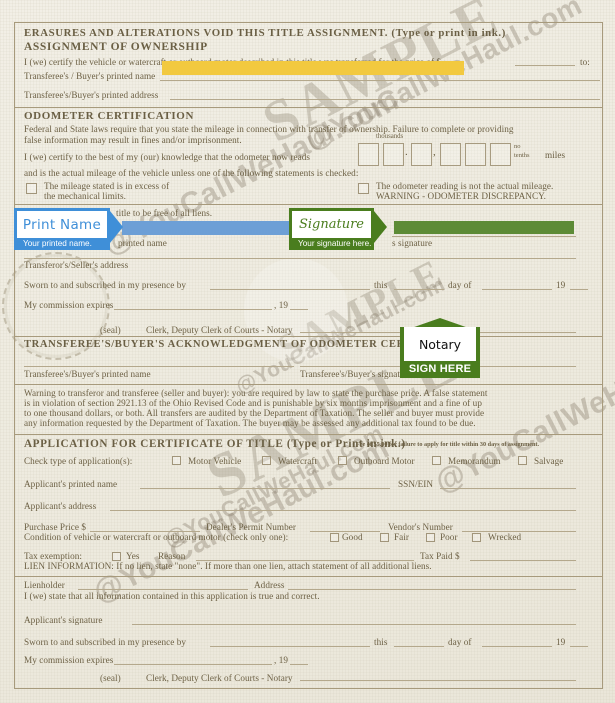 This screenshot has height=703, width=615. Describe the element at coordinates (352, 537) in the screenshot. I see `option-label-good: Good` at that location.